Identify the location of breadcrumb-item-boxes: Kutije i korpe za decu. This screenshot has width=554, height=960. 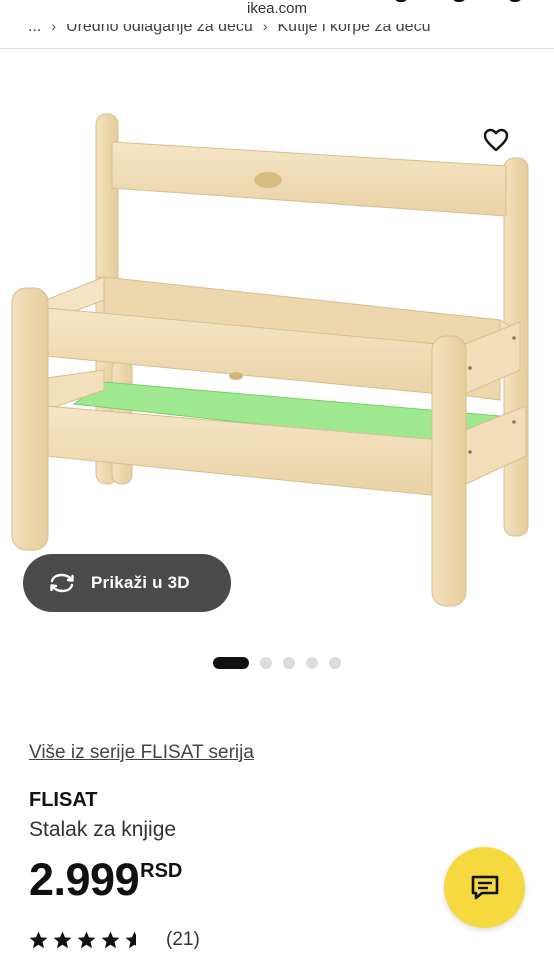
(354, 29).